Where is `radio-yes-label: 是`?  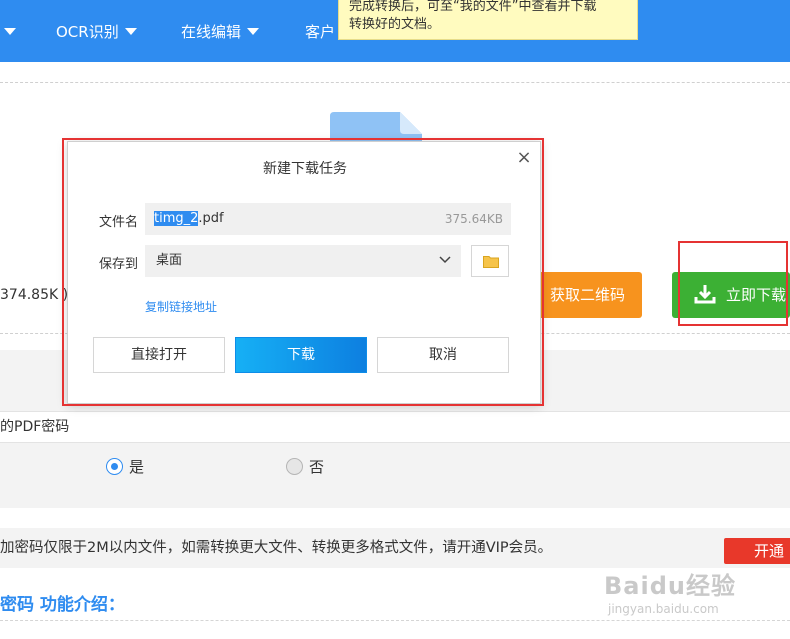
radio-yes-label: 是 is located at coordinates (137, 467).